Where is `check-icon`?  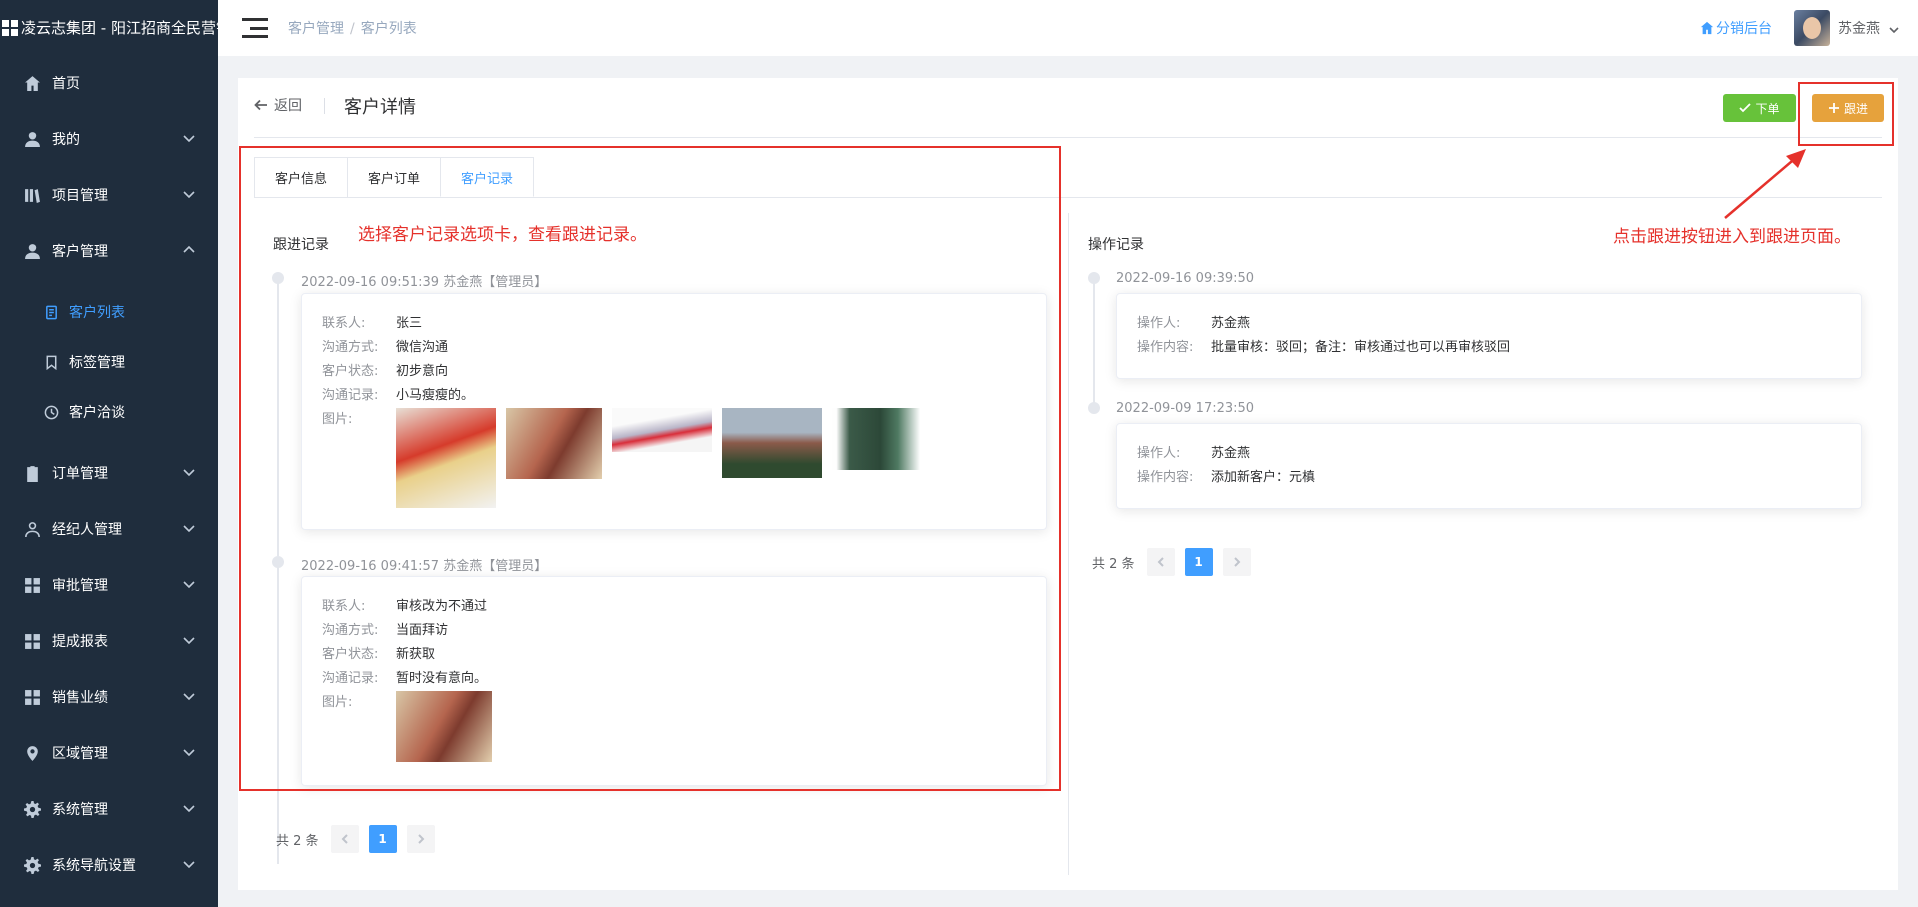 check-icon is located at coordinates (1745, 108).